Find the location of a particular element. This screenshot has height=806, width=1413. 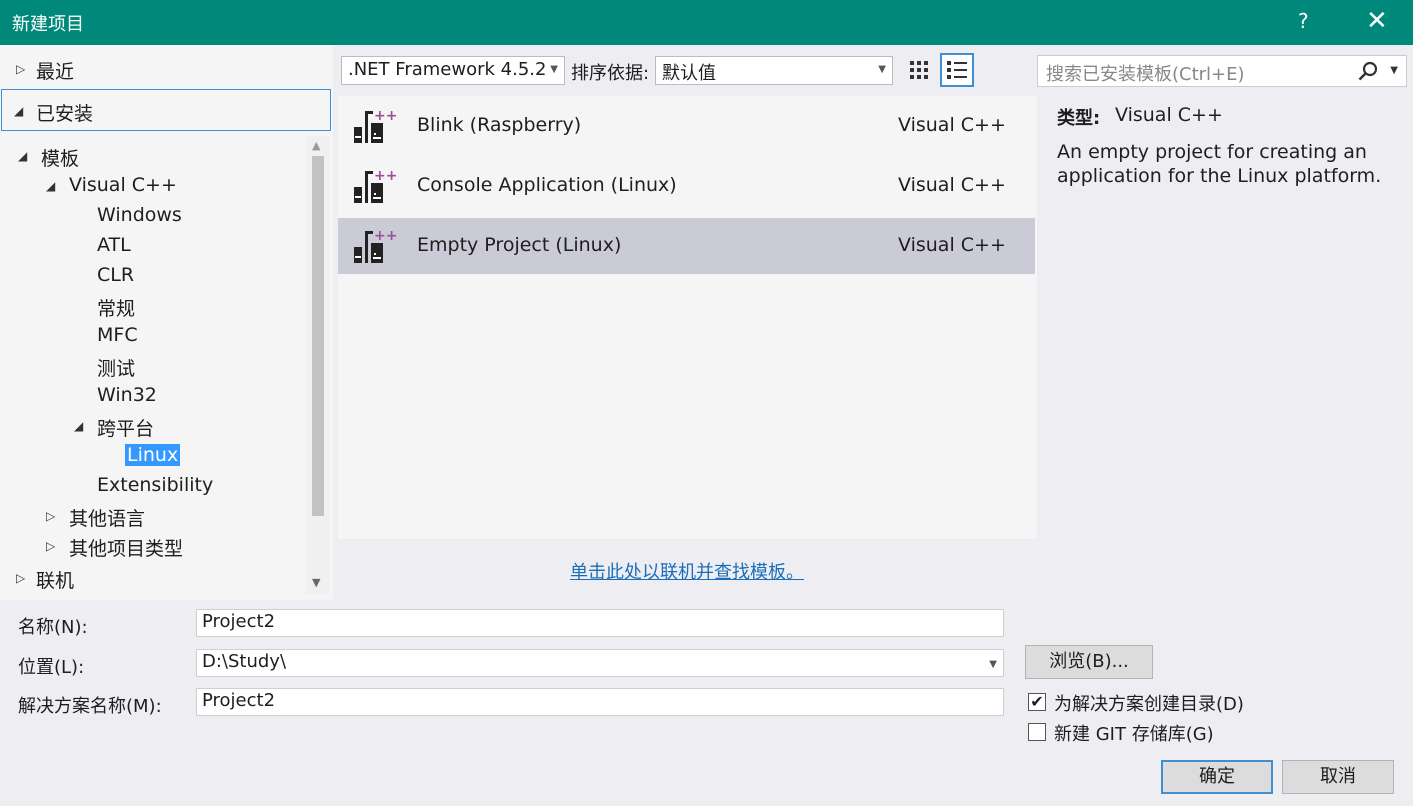

create-directory-label: 为解决方案创建目录(D) is located at coordinates (1149, 703).